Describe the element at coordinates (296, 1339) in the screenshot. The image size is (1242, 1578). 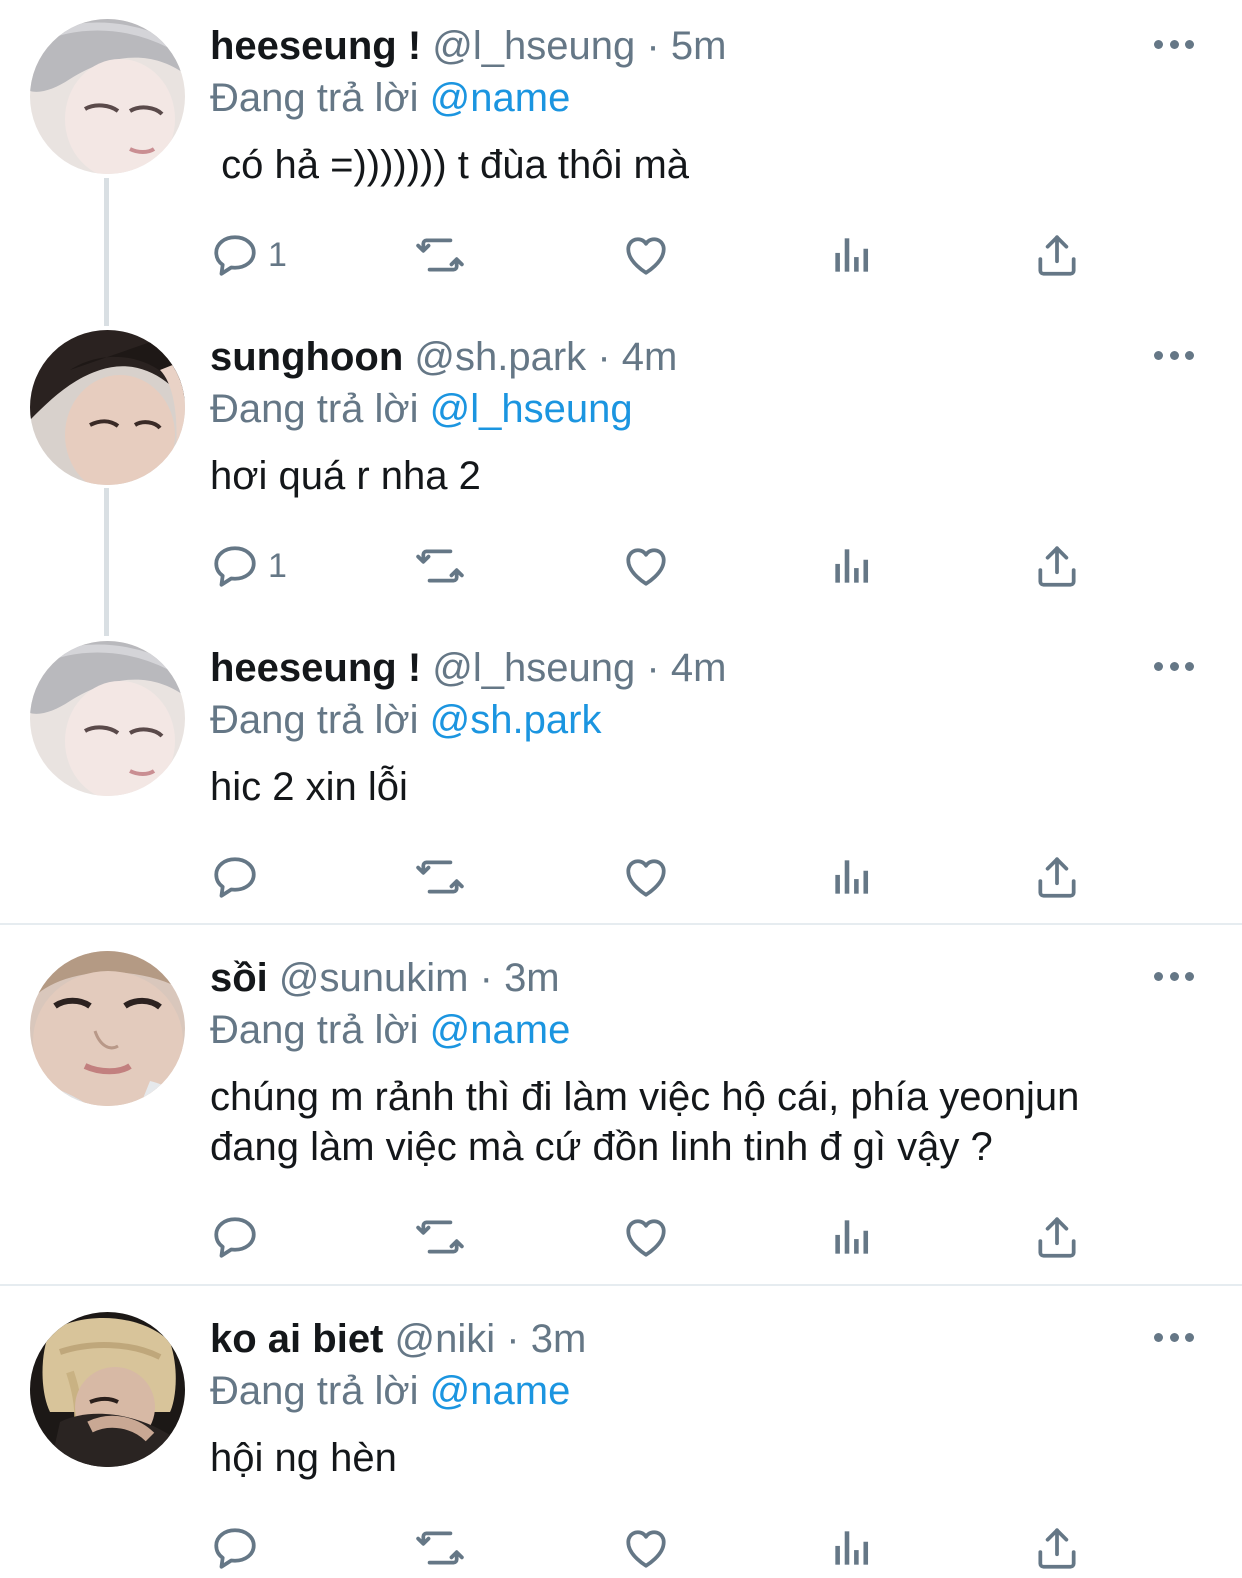
I see `display-name: ko ai biet` at that location.